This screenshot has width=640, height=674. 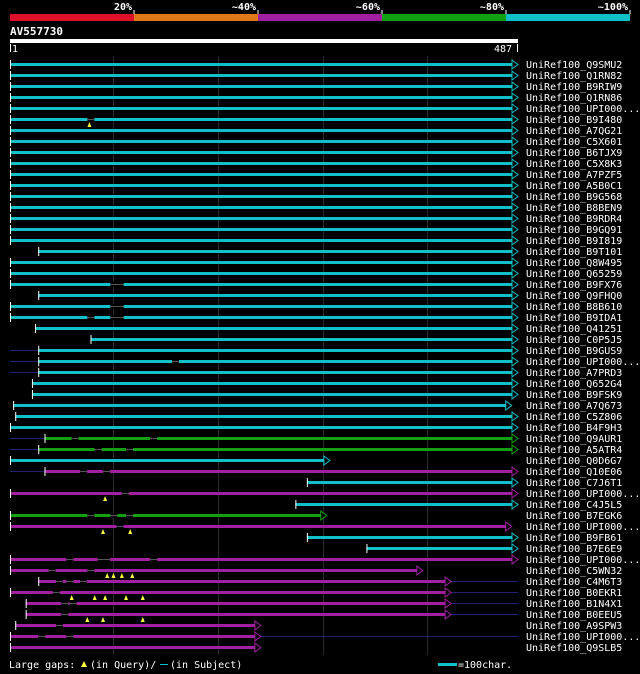 I want to click on hit-row: UniRef100_Q8W495, so click(x=316, y=263).